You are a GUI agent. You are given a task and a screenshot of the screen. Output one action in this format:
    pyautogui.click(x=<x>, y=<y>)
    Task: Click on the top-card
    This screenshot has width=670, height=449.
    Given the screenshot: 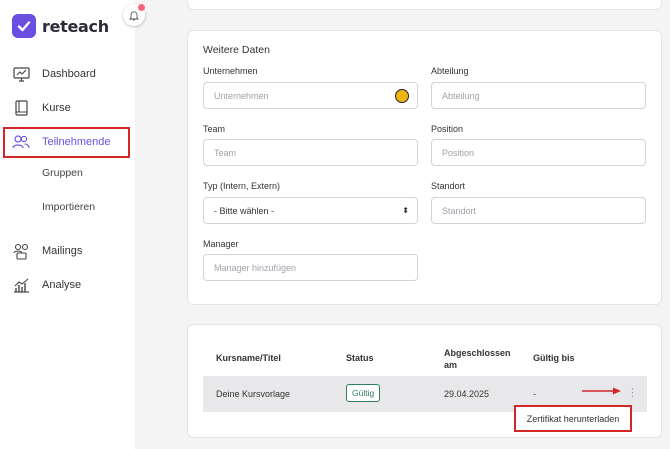 What is the action you would take?
    pyautogui.click(x=424, y=5)
    